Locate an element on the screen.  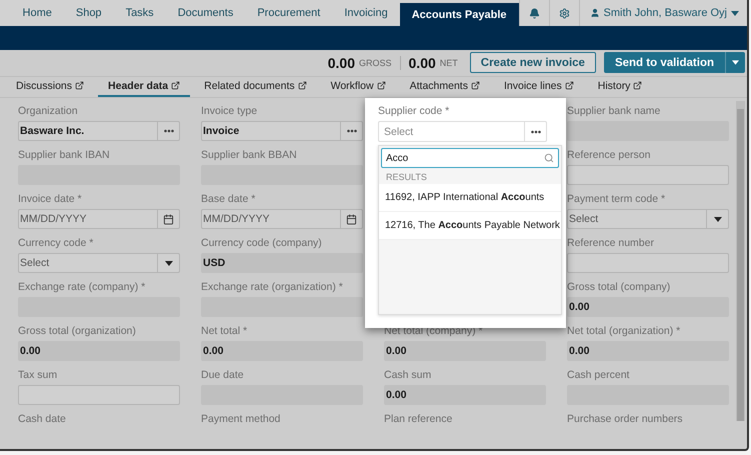
scrollbar is located at coordinates (740, 261).